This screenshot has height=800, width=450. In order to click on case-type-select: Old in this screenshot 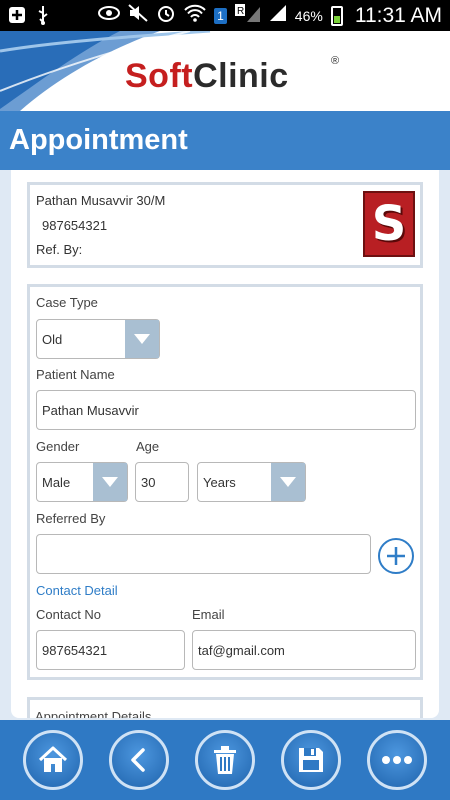, I will do `click(98, 339)`.